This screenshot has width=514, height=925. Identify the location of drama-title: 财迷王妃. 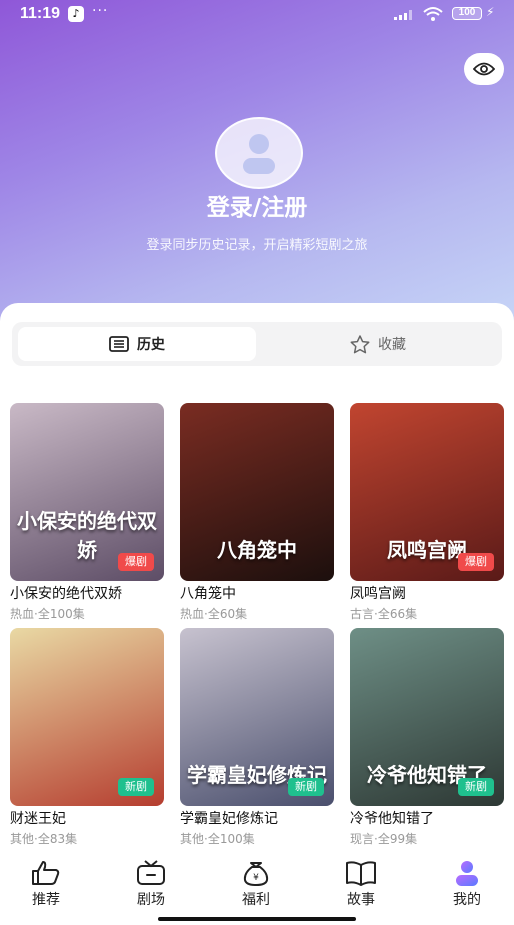
(38, 818).